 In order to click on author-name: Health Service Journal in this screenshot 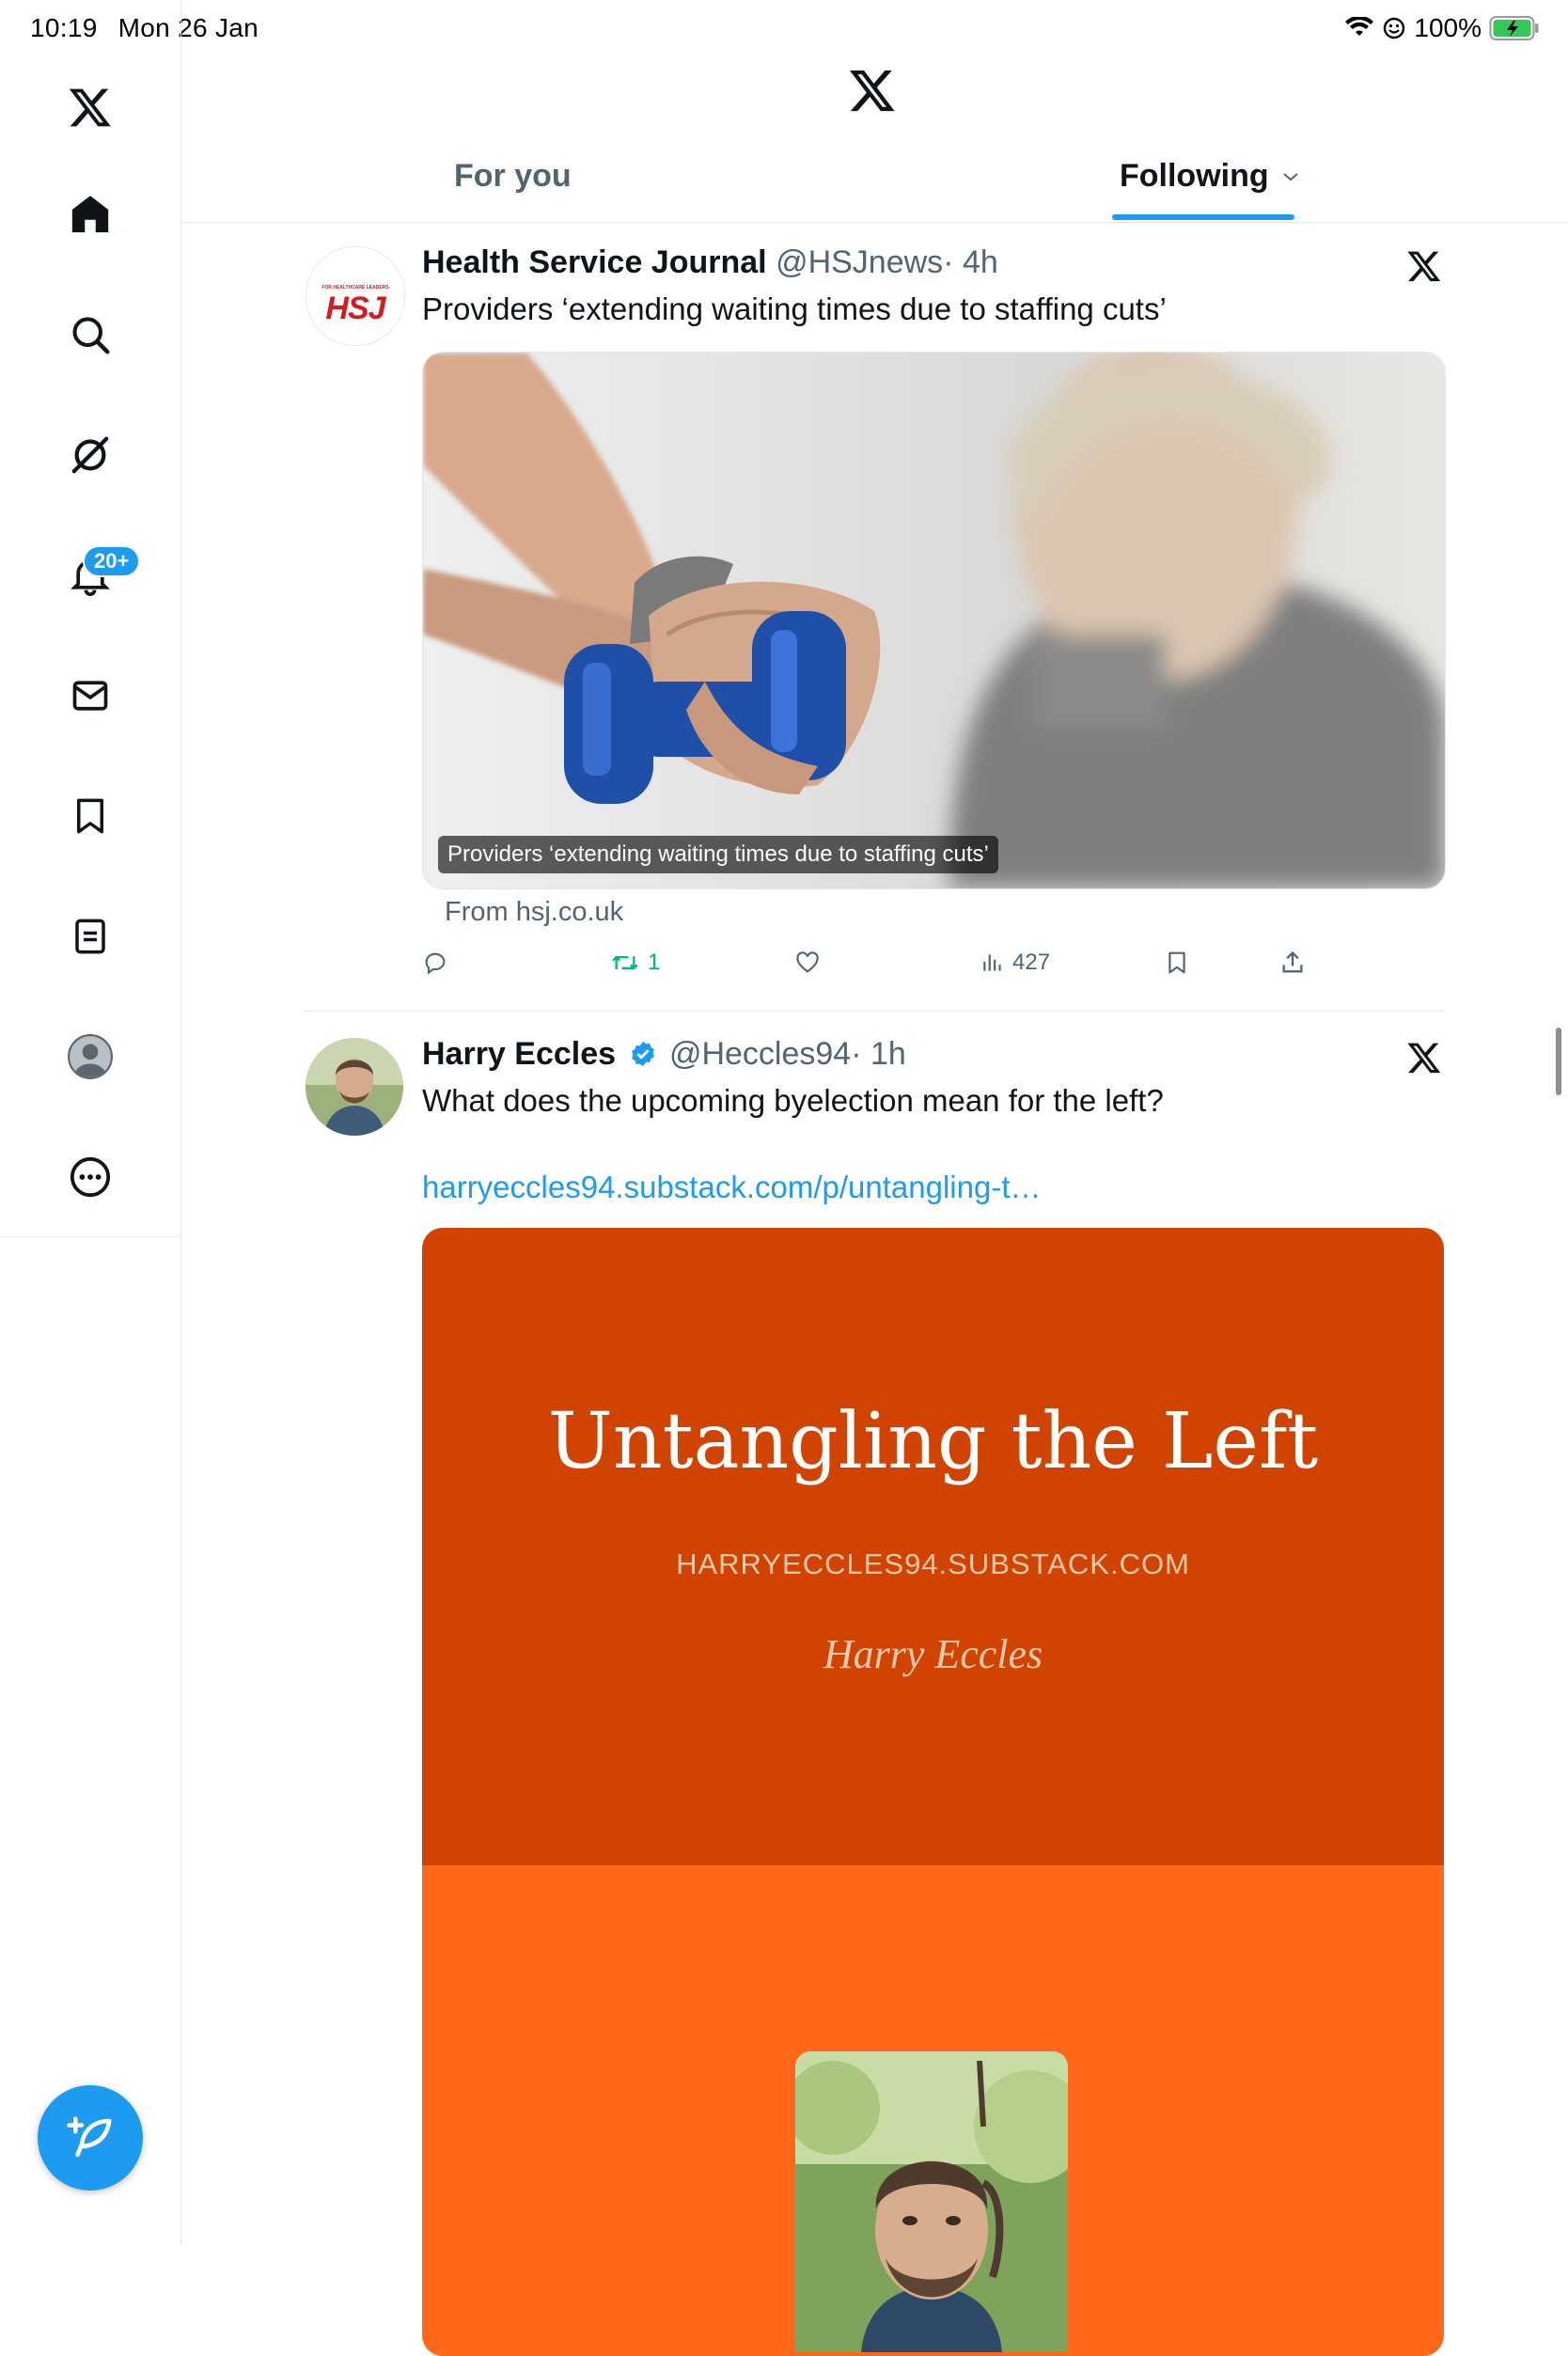, I will do `click(594, 262)`.